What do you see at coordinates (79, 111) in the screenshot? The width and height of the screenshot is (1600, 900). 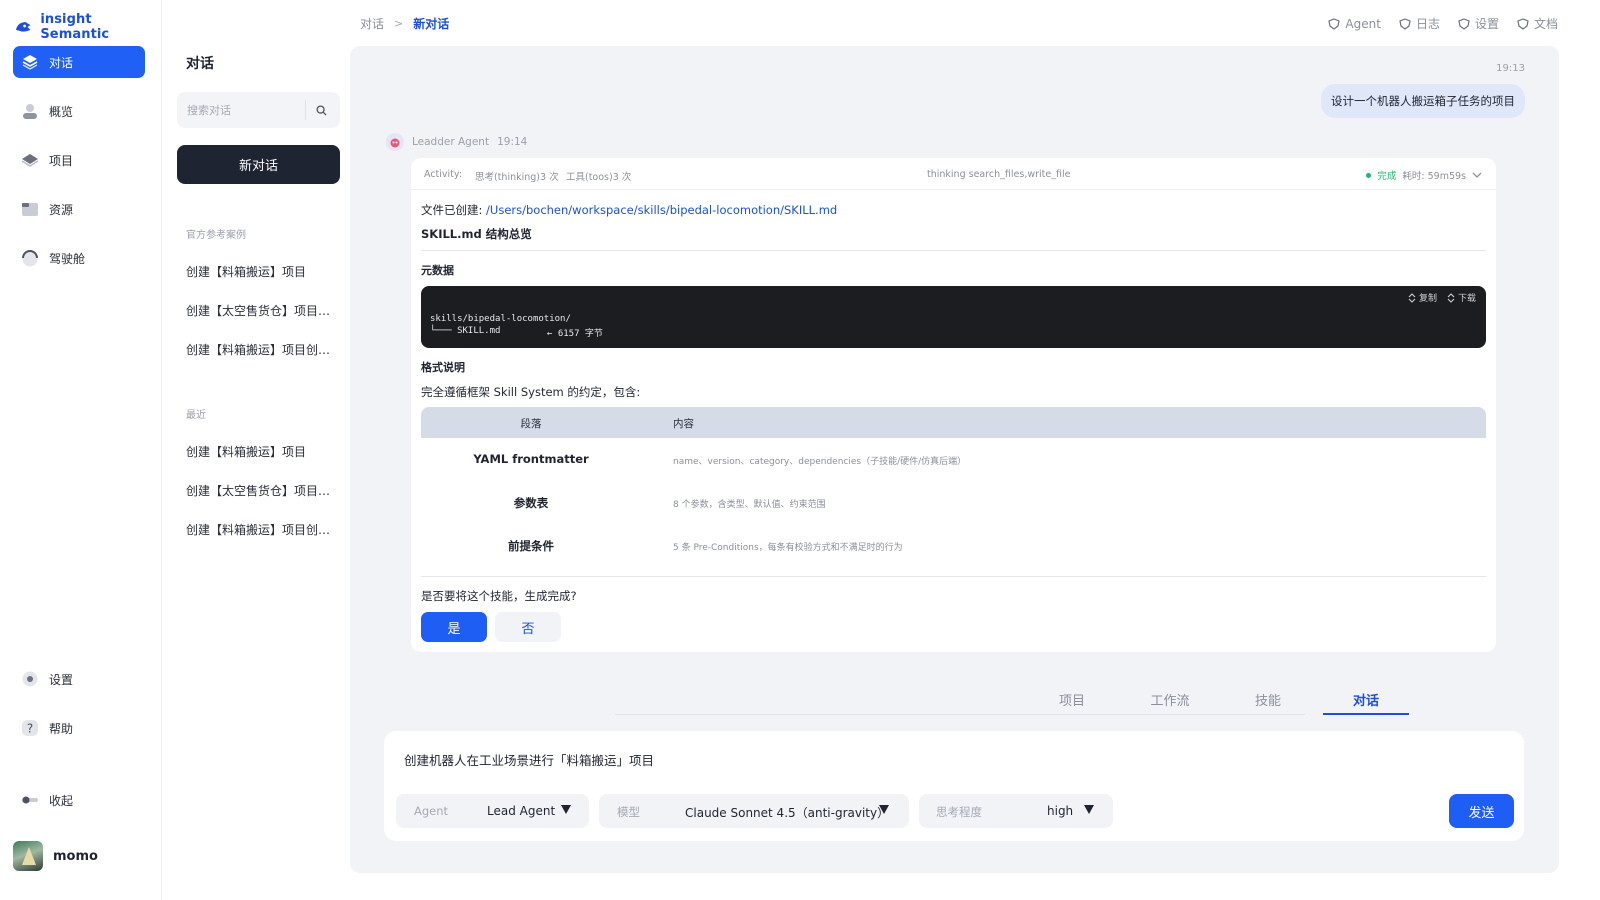 I see `nav-item-overview: 概览` at bounding box center [79, 111].